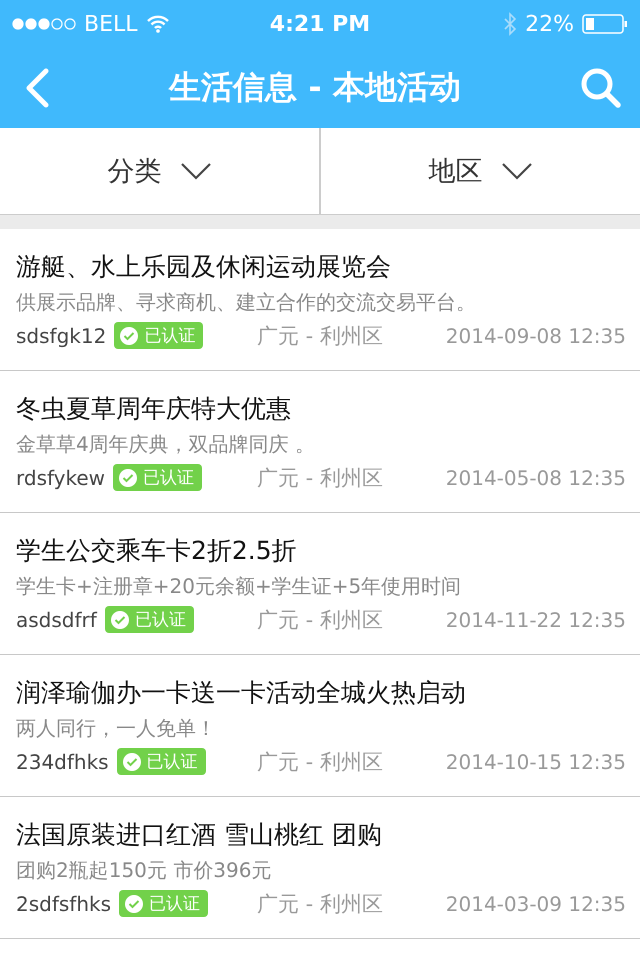 The height and width of the screenshot is (960, 640). I want to click on event-description: 金草草4周年庆典，双品牌同庆 。, so click(166, 444).